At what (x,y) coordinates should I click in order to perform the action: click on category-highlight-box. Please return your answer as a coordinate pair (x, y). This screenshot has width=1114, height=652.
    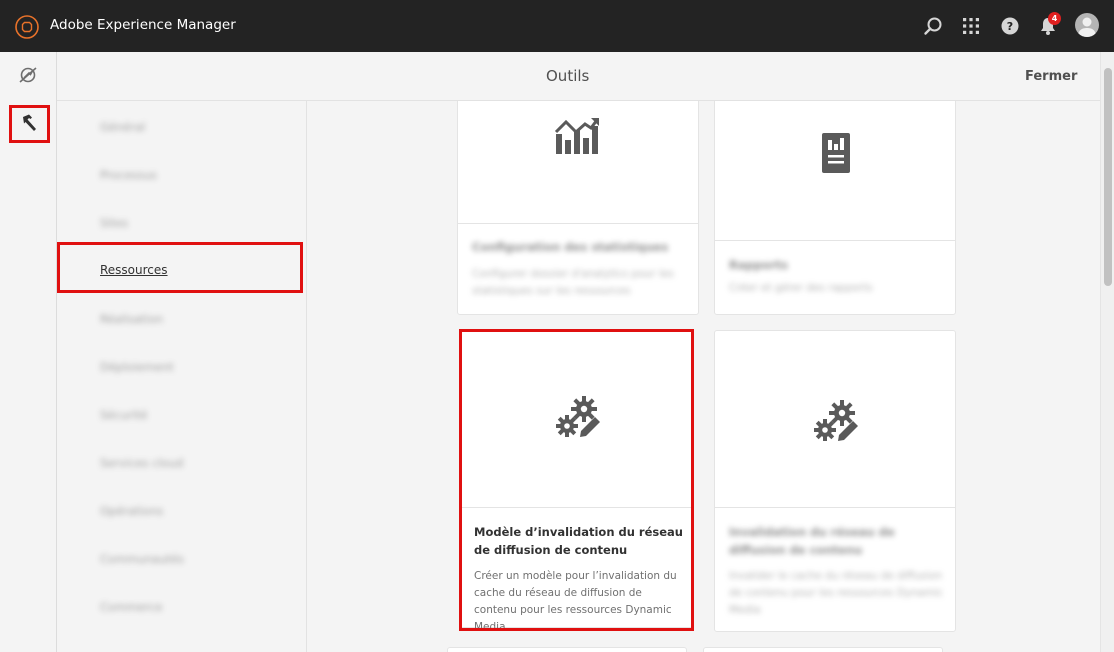
    Looking at the image, I should click on (180, 267).